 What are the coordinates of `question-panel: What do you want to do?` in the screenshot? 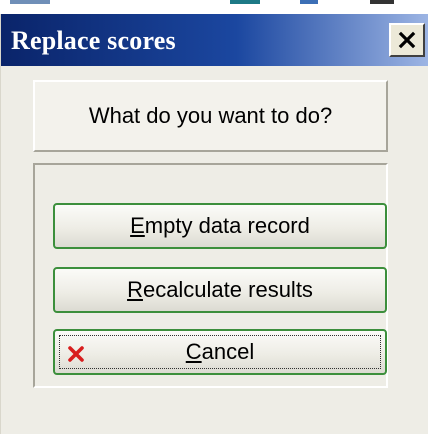 It's located at (210, 116).